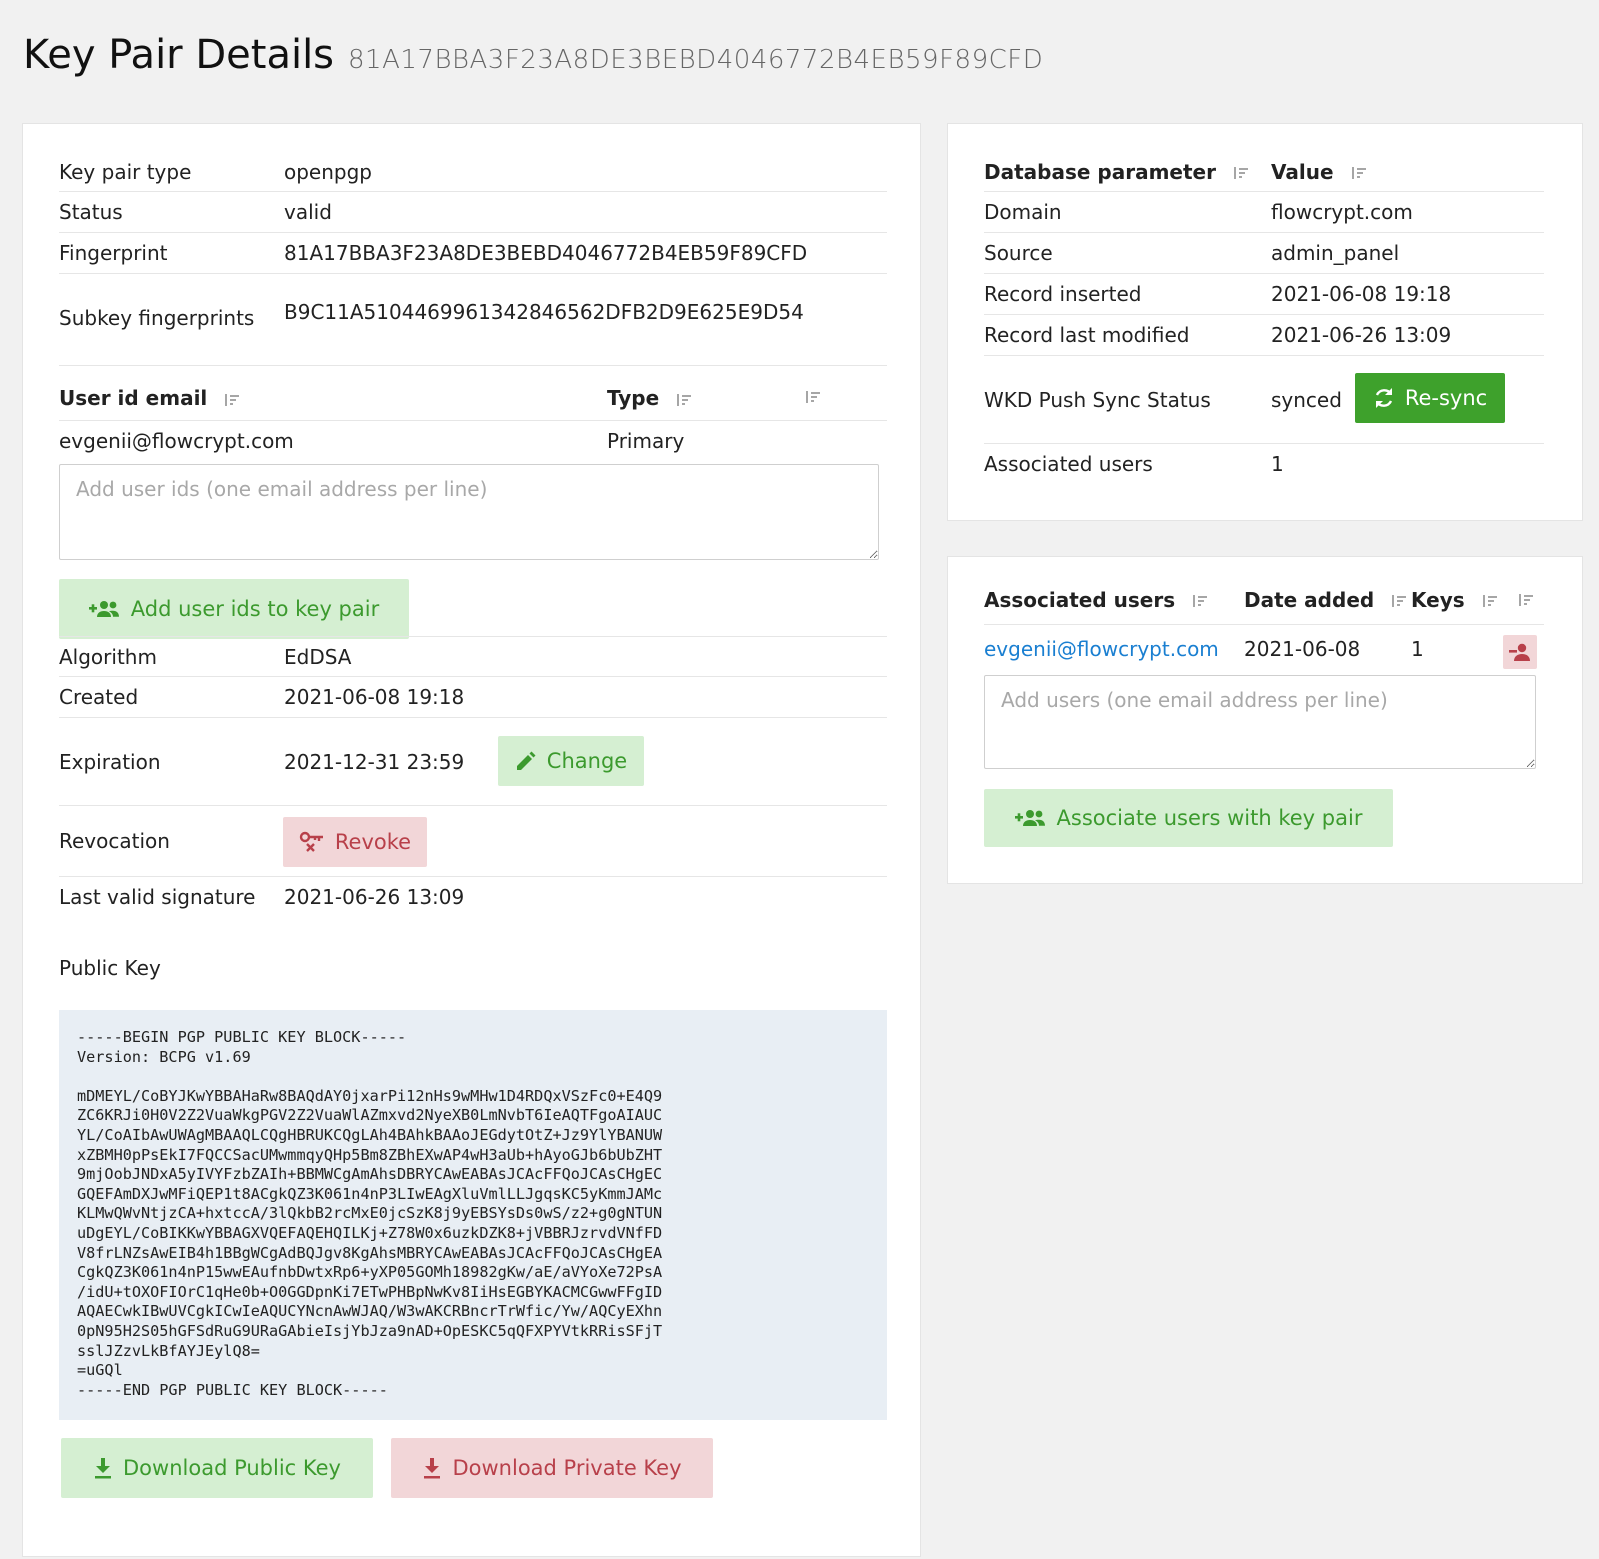 The height and width of the screenshot is (1559, 1599). I want to click on col-date-added: Date added, so click(1325, 600).